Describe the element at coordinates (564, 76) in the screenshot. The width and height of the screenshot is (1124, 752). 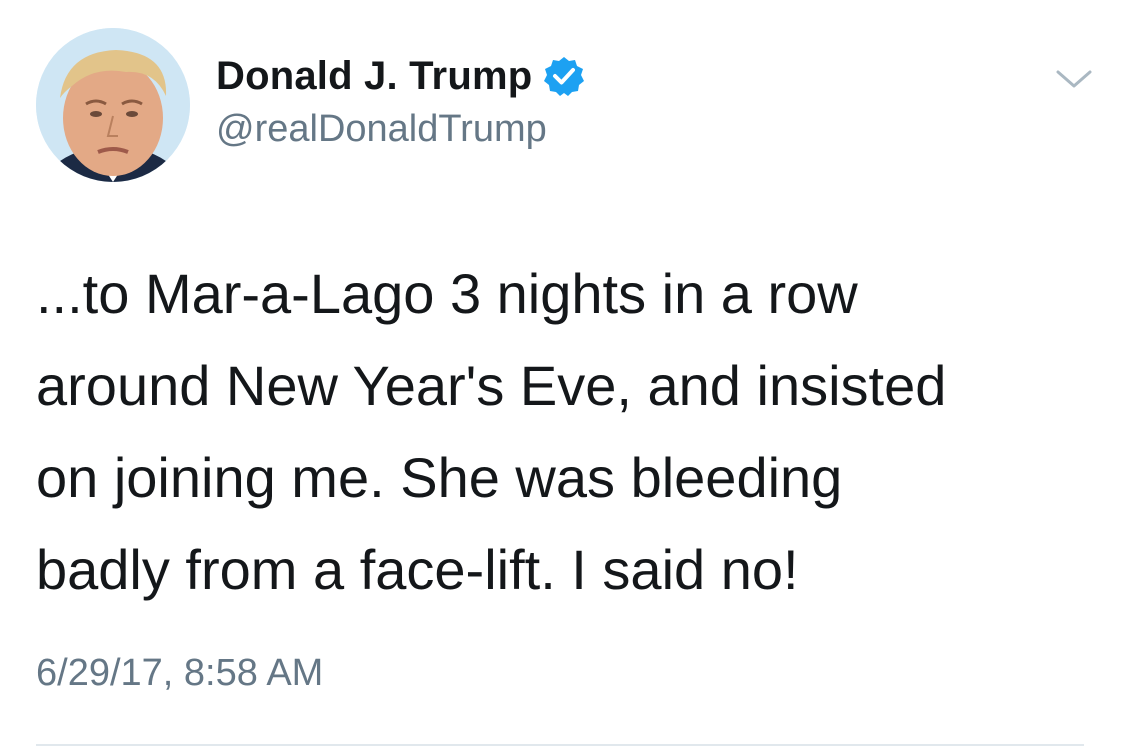
I see `verified-badge-icon` at that location.